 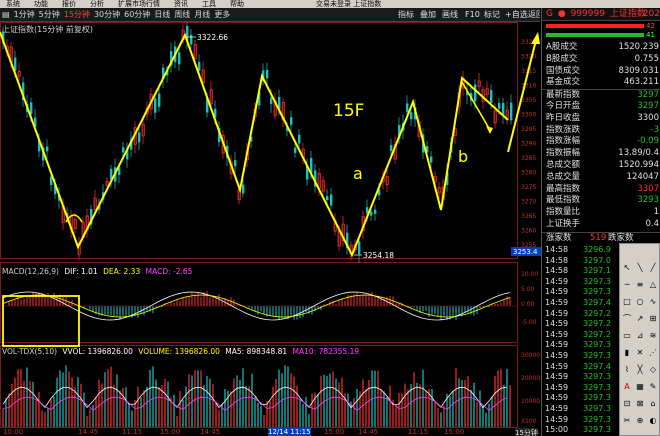 What do you see at coordinates (24, 14) in the screenshot?
I see `tab-period: 1分钟` at bounding box center [24, 14].